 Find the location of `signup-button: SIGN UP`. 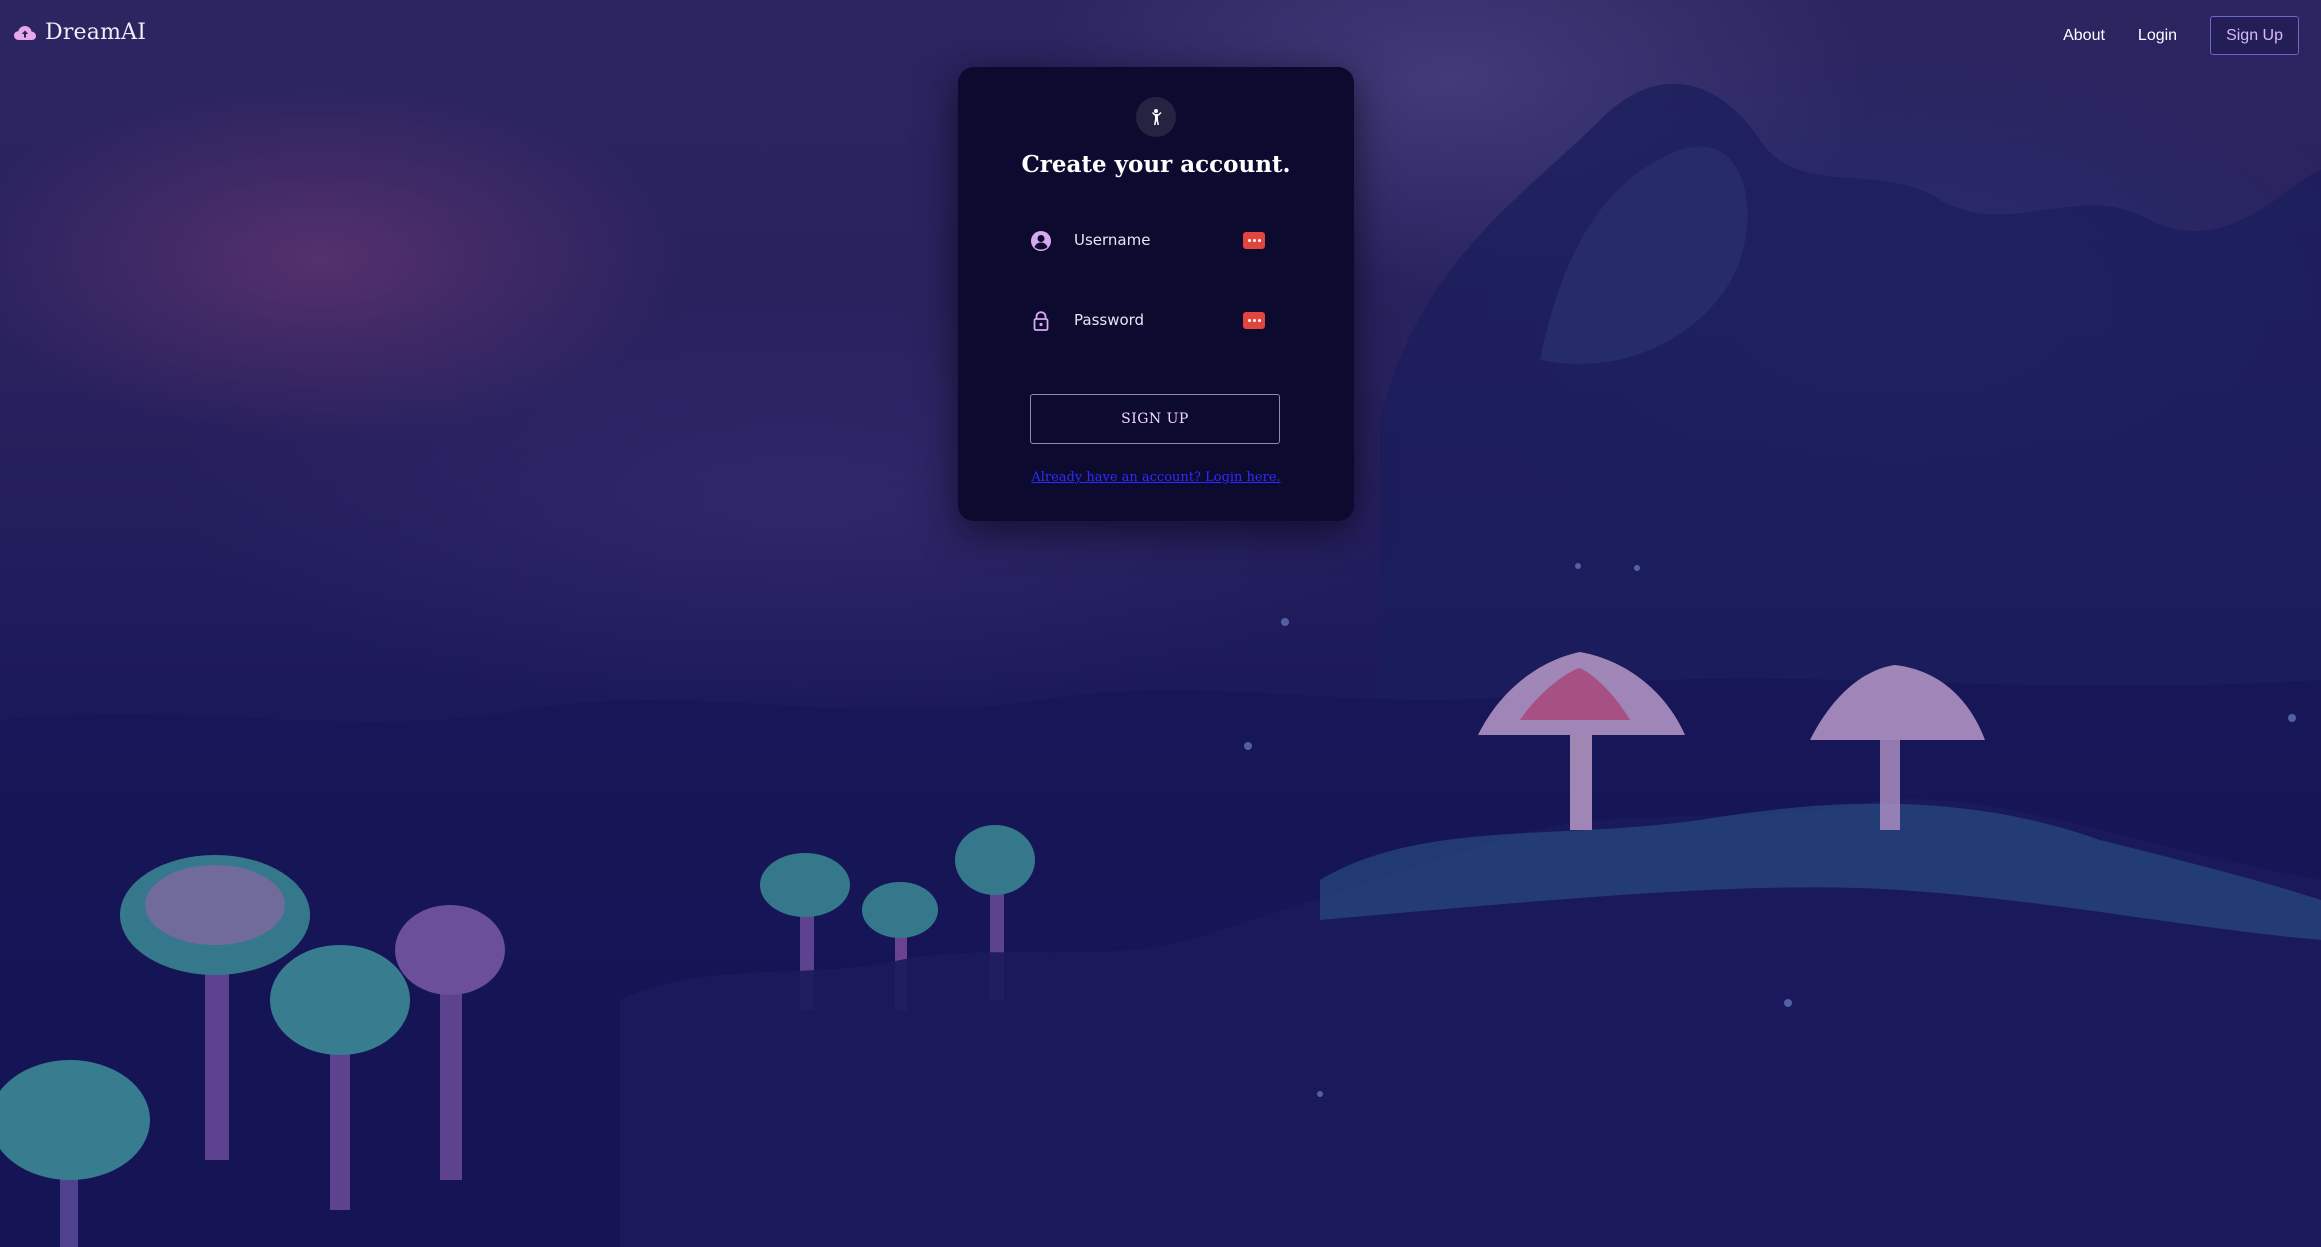

signup-button: SIGN UP is located at coordinates (1155, 419).